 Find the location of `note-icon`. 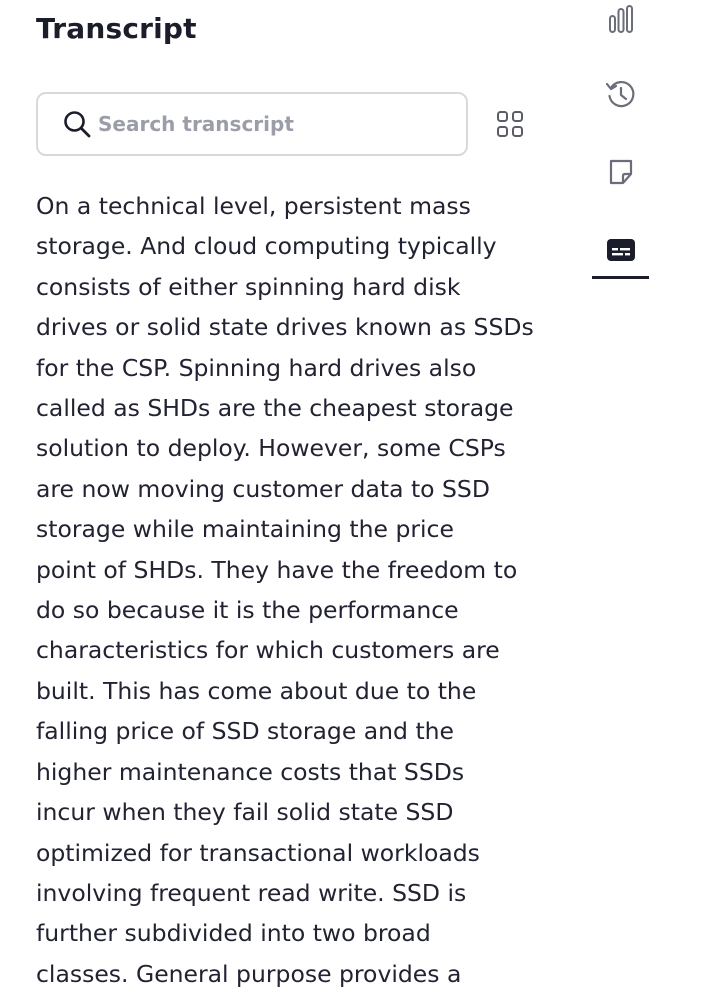

note-icon is located at coordinates (621, 172).